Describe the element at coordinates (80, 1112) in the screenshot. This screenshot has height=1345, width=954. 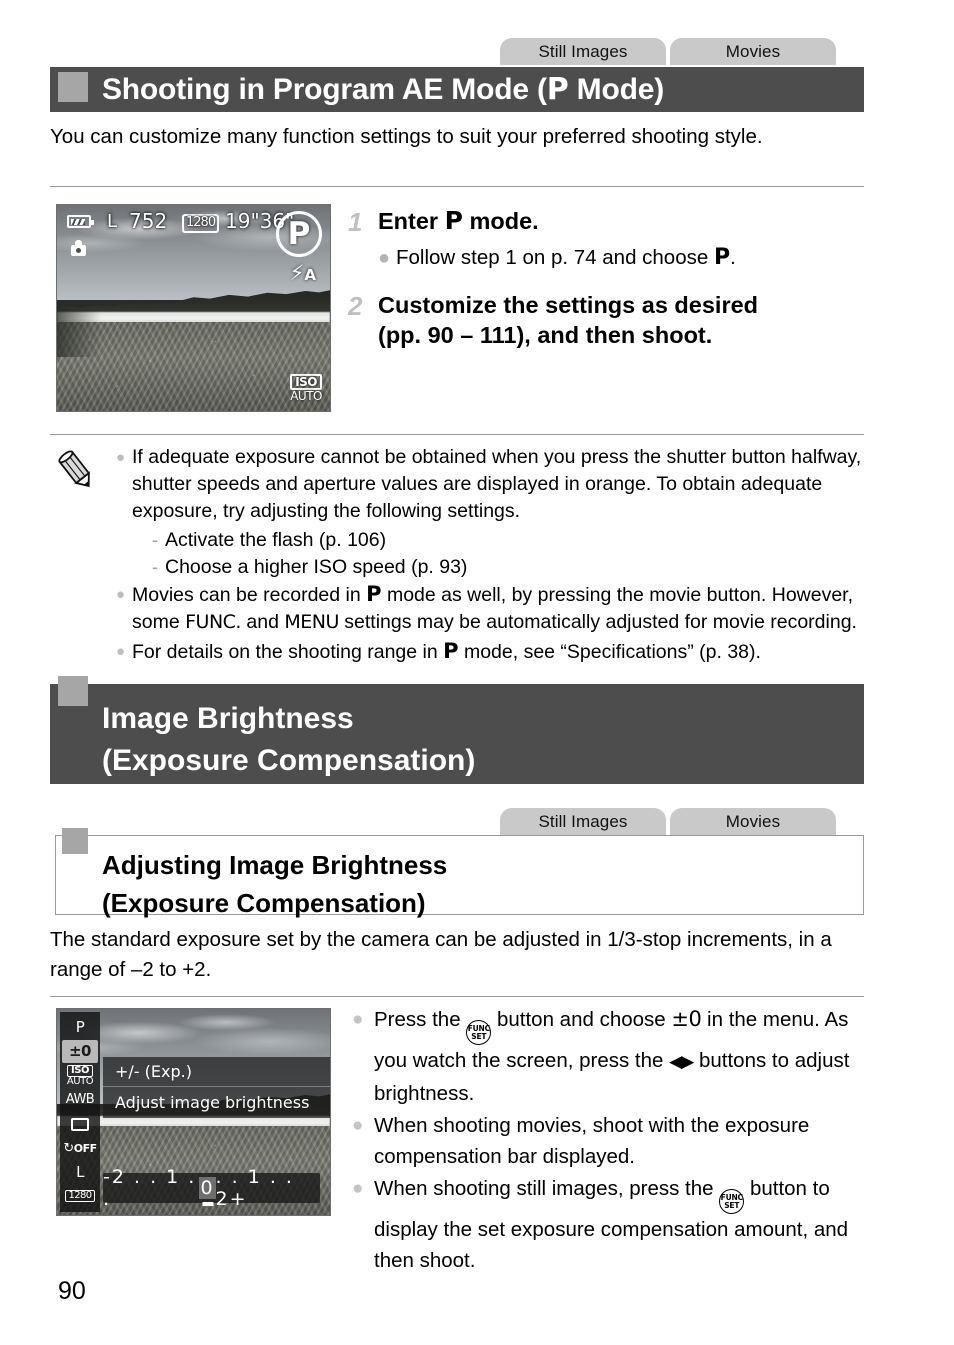
I see `func-menu-column: P ±0 ISO AUTO AWB ↻ OFF L 1280` at that location.